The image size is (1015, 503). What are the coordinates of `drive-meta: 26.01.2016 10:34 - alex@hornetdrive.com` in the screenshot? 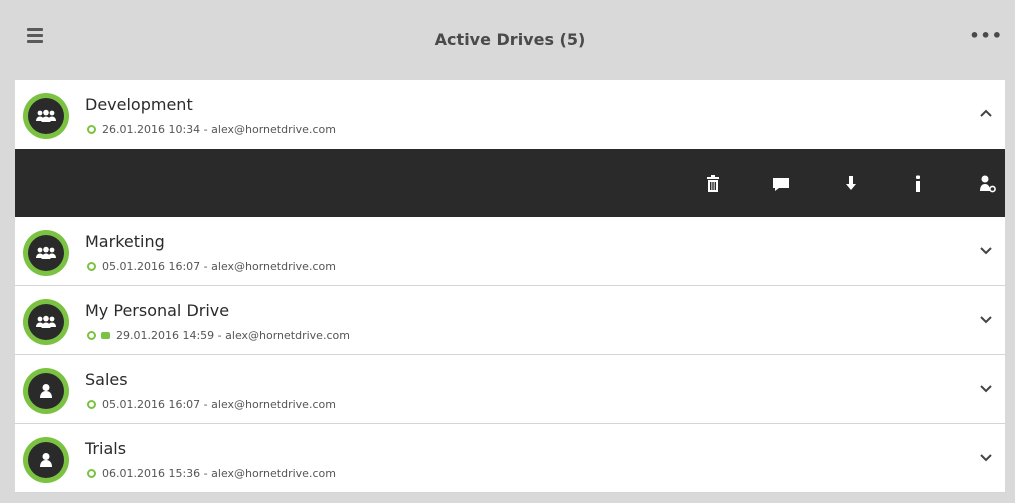 It's located at (211, 129).